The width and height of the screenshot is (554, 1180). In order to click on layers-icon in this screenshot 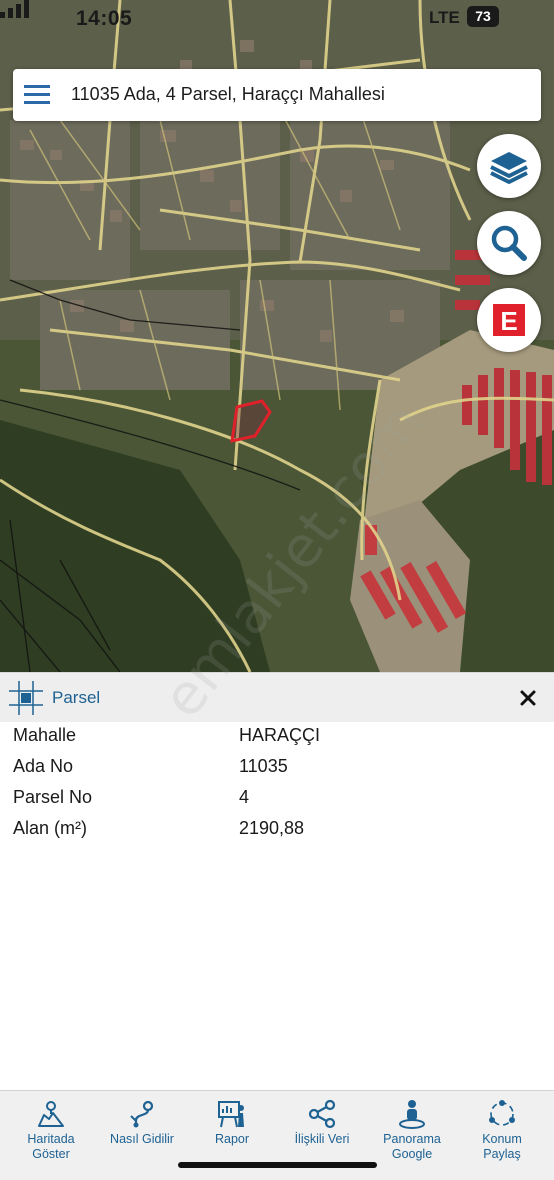, I will do `click(509, 168)`.